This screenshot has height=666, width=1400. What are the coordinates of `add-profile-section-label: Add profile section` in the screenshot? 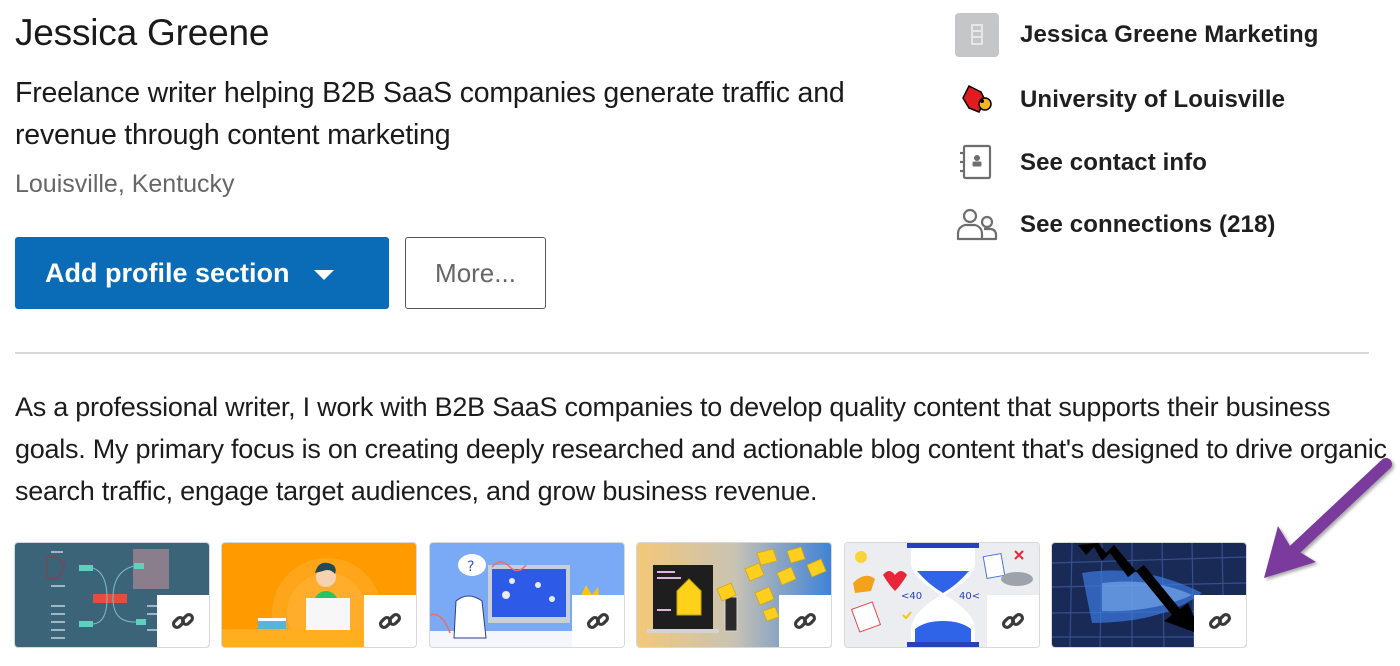 It's located at (167, 272).